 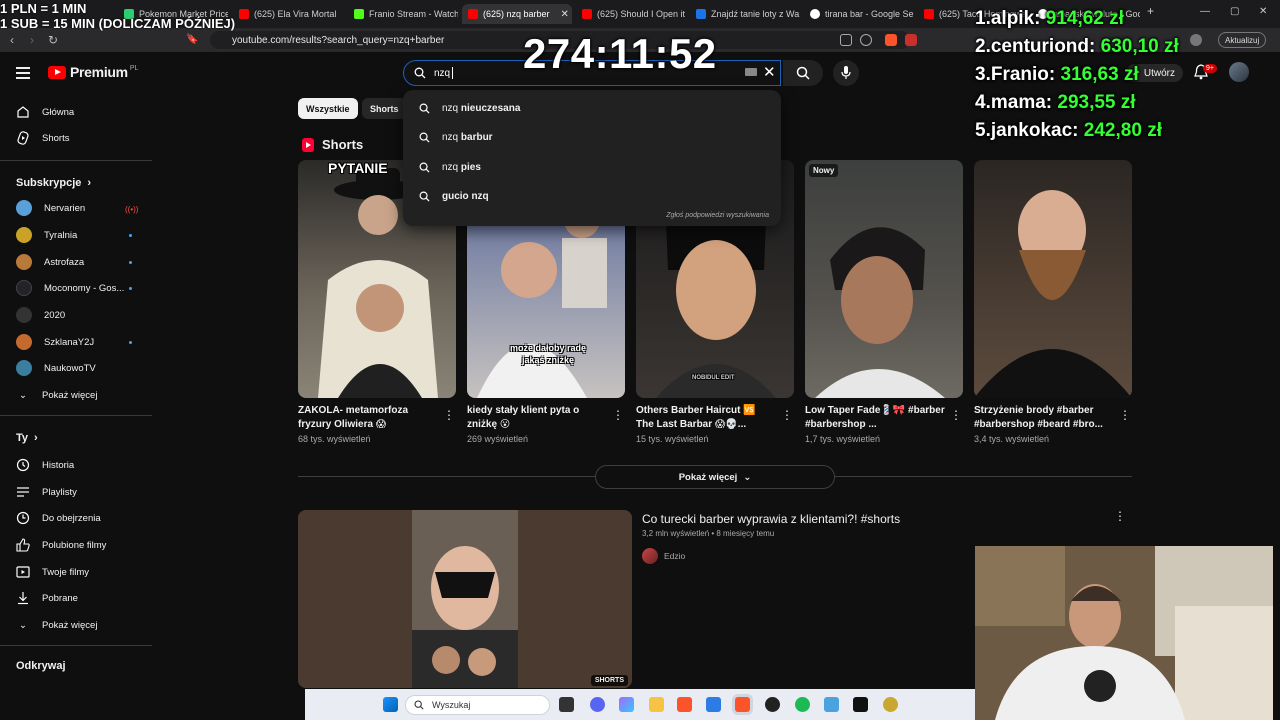 What do you see at coordinates (93, 72) in the screenshot?
I see `youtube-logo: Premium PL` at bounding box center [93, 72].